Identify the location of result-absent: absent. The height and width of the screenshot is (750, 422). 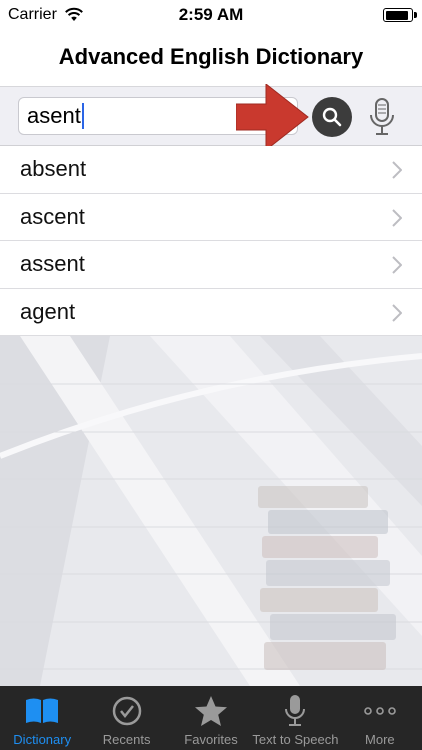
(211, 170).